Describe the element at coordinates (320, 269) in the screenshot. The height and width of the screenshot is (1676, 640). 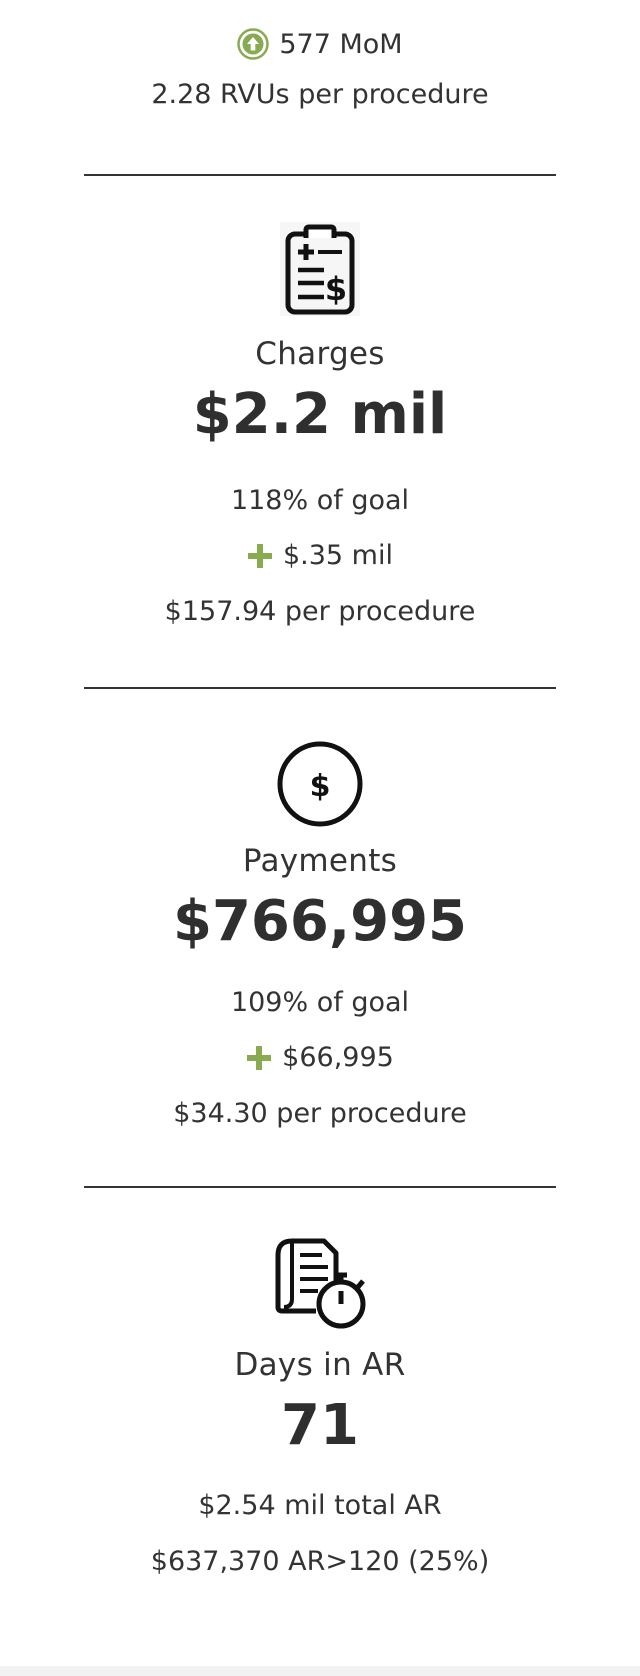
I see `clipboard-dollar-icon: $` at that location.